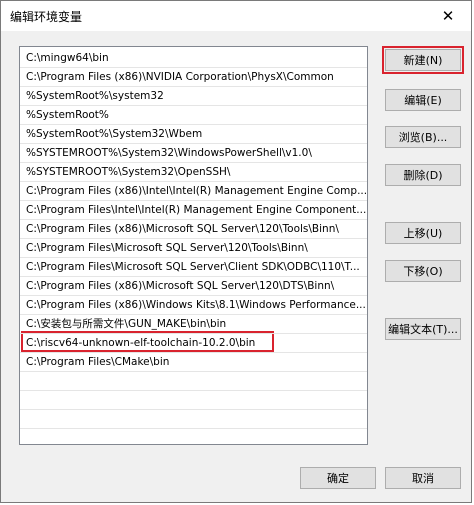 Image resolution: width=474 pixels, height=505 pixels. Describe the element at coordinates (338, 478) in the screenshot. I see `ok-button: 确定` at that location.